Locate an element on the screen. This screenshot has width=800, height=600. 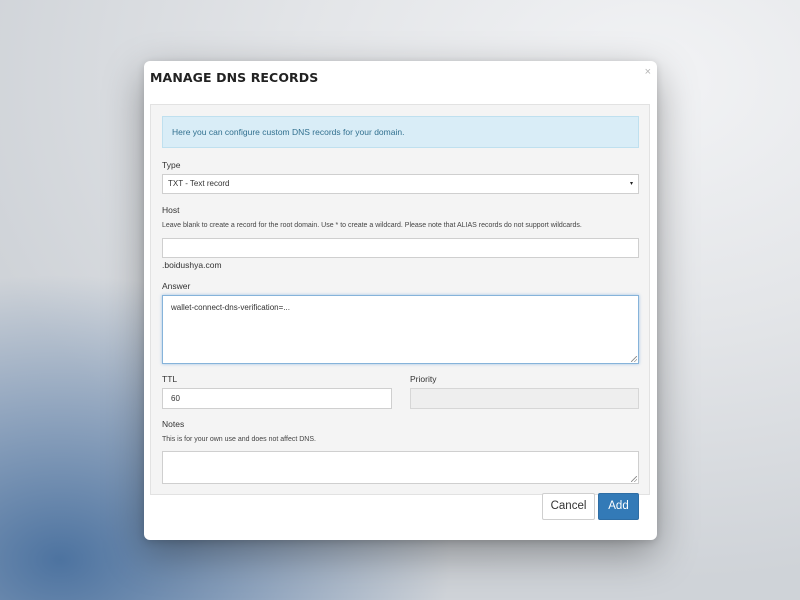
caret-down-icon: ▾ is located at coordinates (631, 184).